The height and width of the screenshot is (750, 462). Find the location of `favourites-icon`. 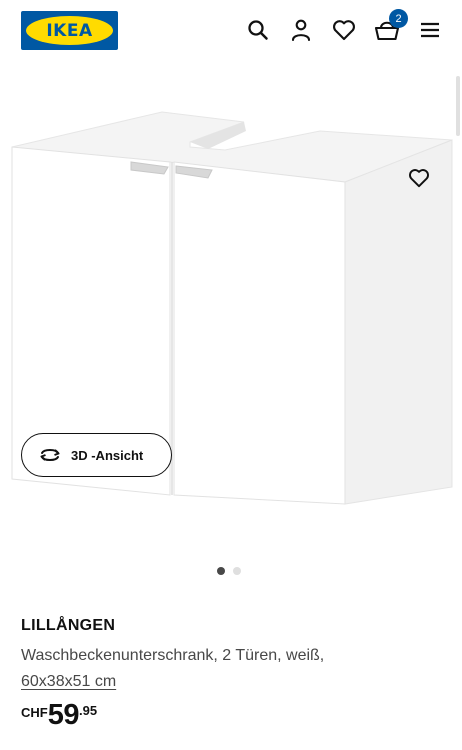

favourites-icon is located at coordinates (344, 30).